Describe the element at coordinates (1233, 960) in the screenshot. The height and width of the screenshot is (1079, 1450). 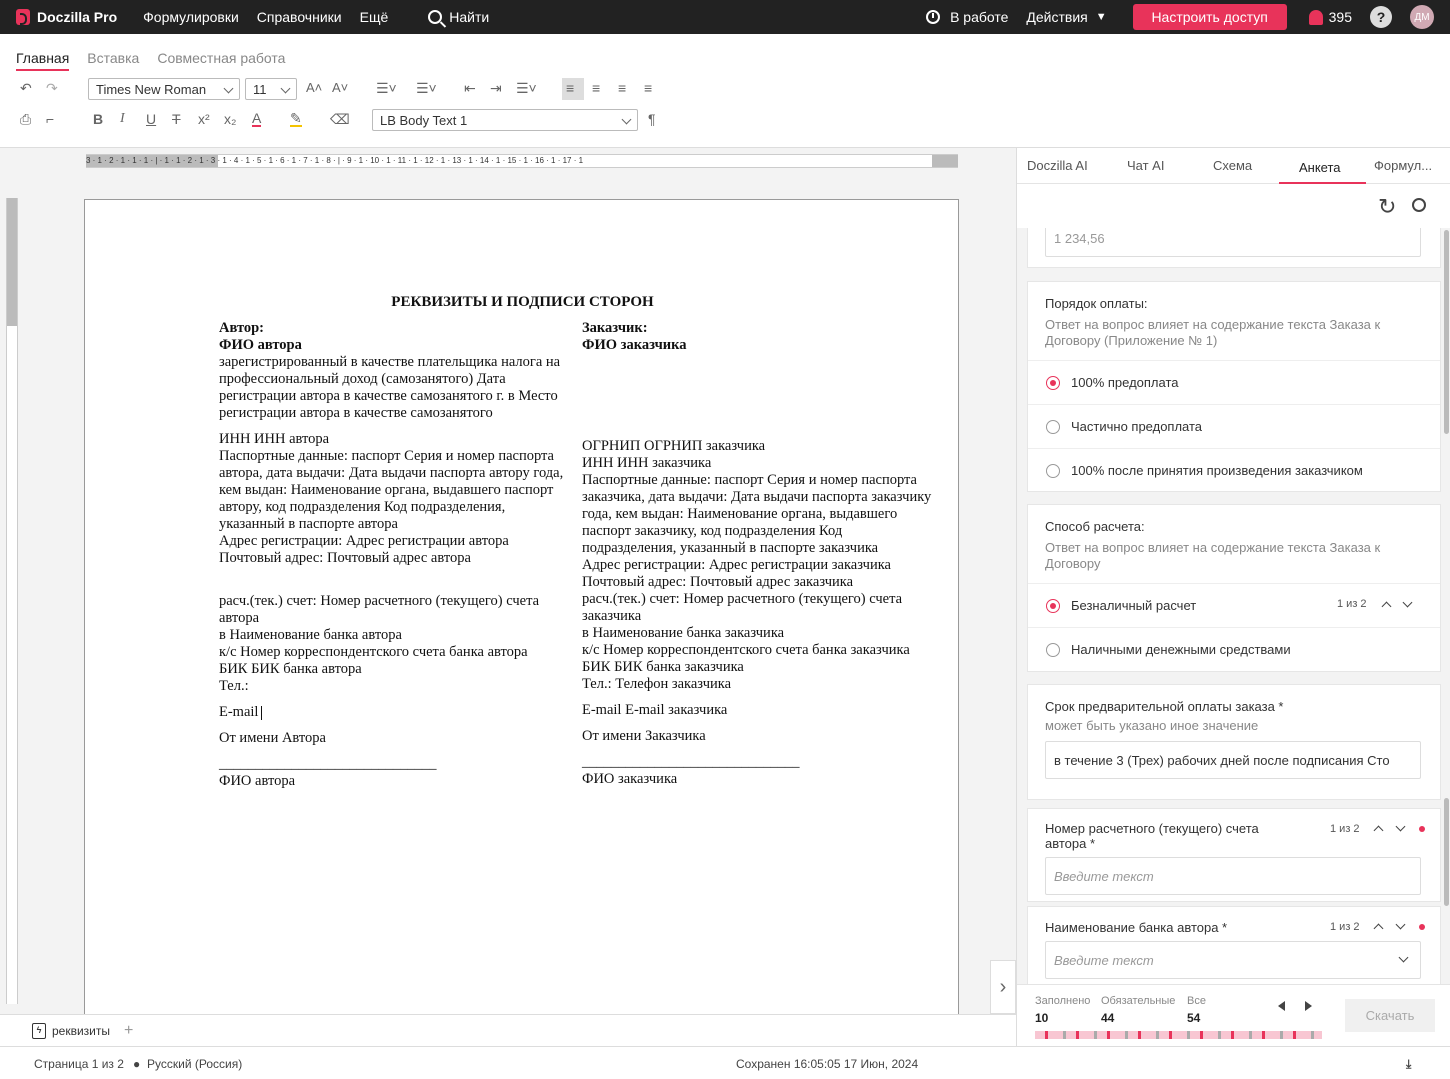
I see `bank-name-select: Введите текст` at that location.